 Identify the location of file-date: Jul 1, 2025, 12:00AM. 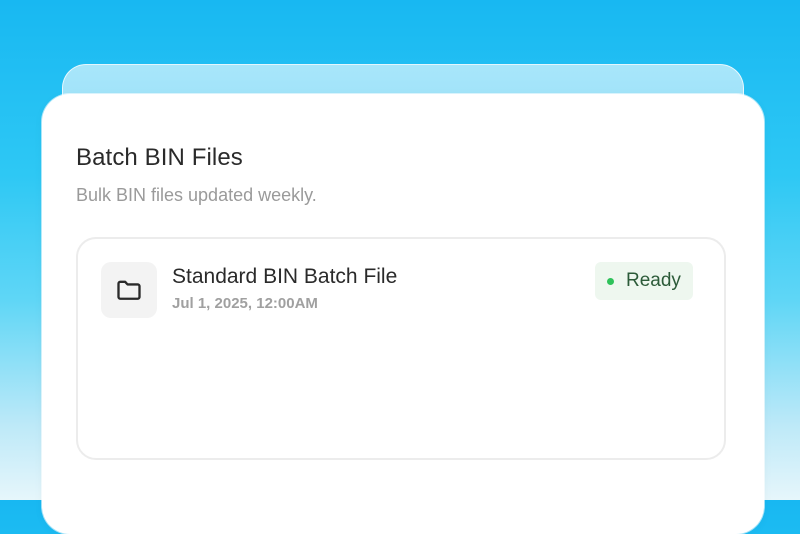
(245, 303).